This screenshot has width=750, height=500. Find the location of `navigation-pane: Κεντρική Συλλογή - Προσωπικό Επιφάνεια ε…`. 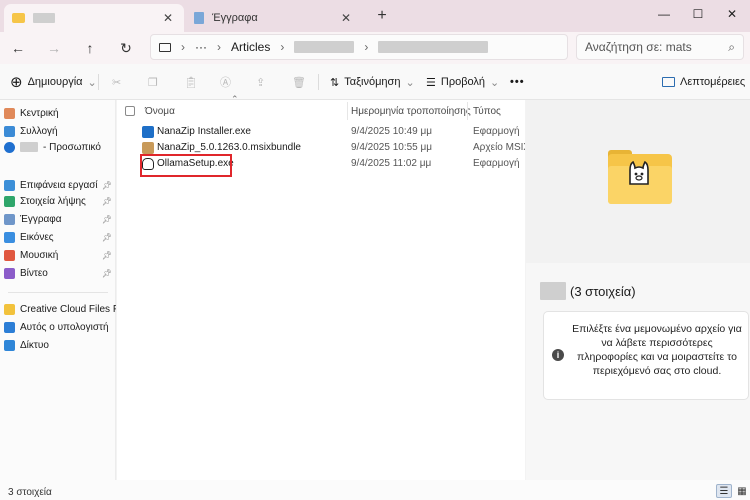

navigation-pane: Κεντρική Συλλογή - Προσωπικό Επιφάνεια ε… is located at coordinates (58, 290).